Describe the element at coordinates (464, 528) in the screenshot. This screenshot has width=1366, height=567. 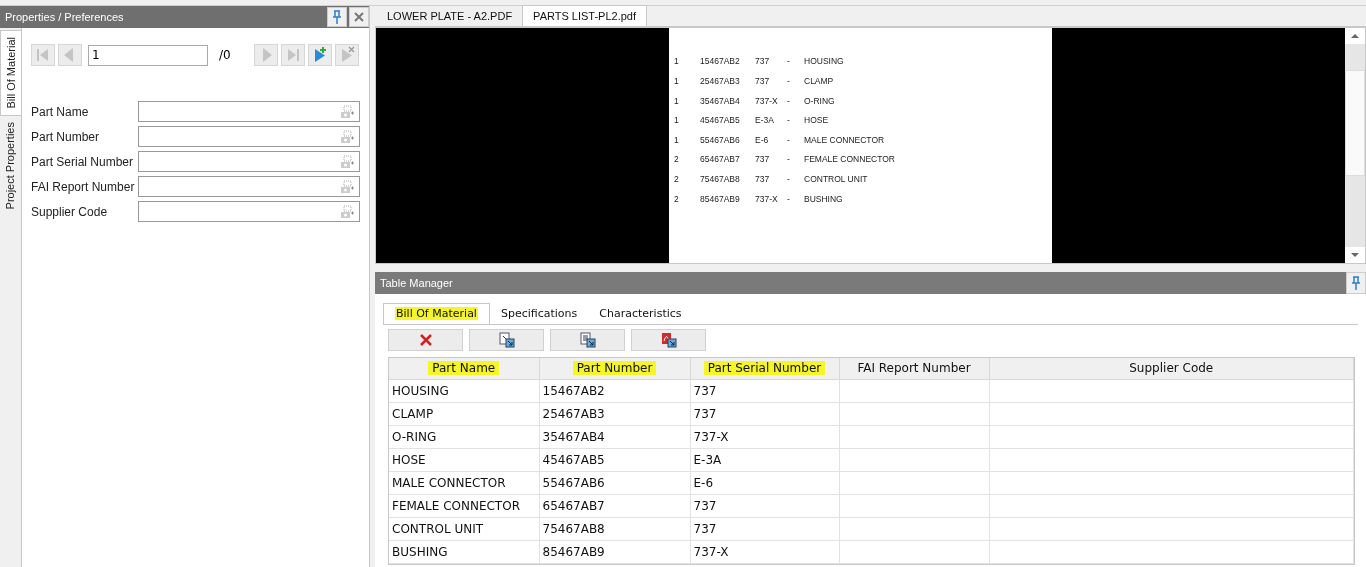
I see `table-cell: CONTROL UNIT` at that location.